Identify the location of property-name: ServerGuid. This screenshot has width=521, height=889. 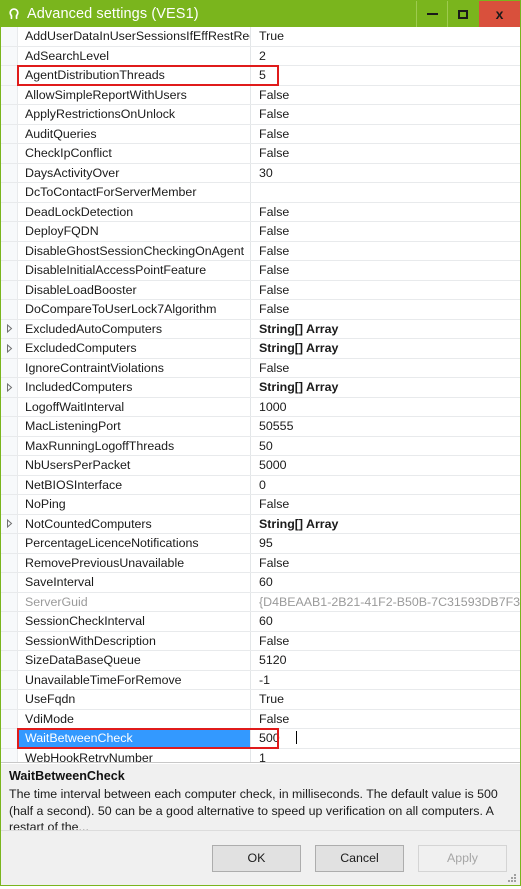
(134, 601).